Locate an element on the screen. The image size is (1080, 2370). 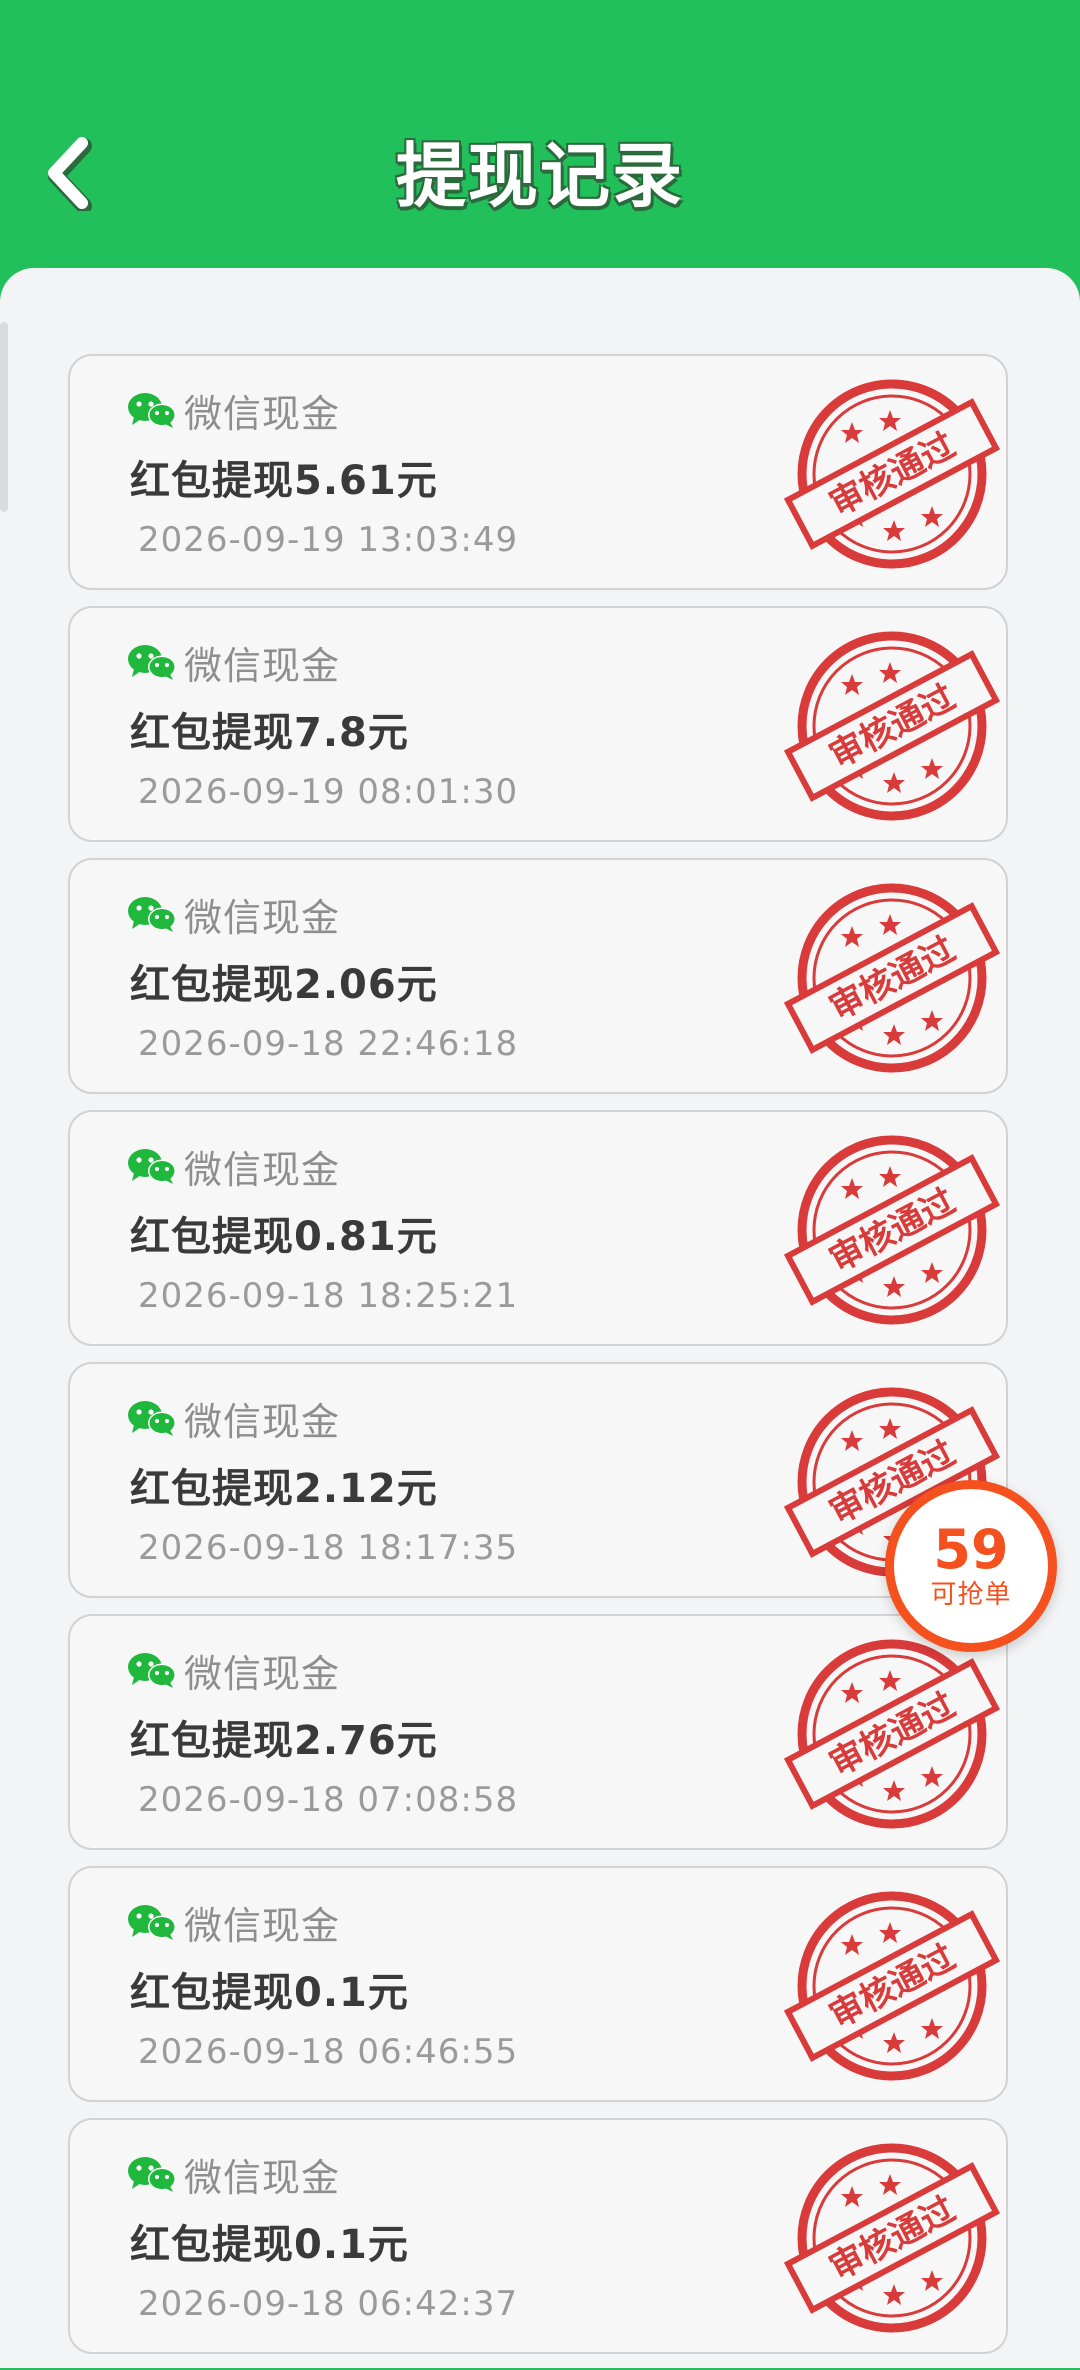
record-timestamp: 2026-09-18 22:46:18 is located at coordinates (328, 1044).